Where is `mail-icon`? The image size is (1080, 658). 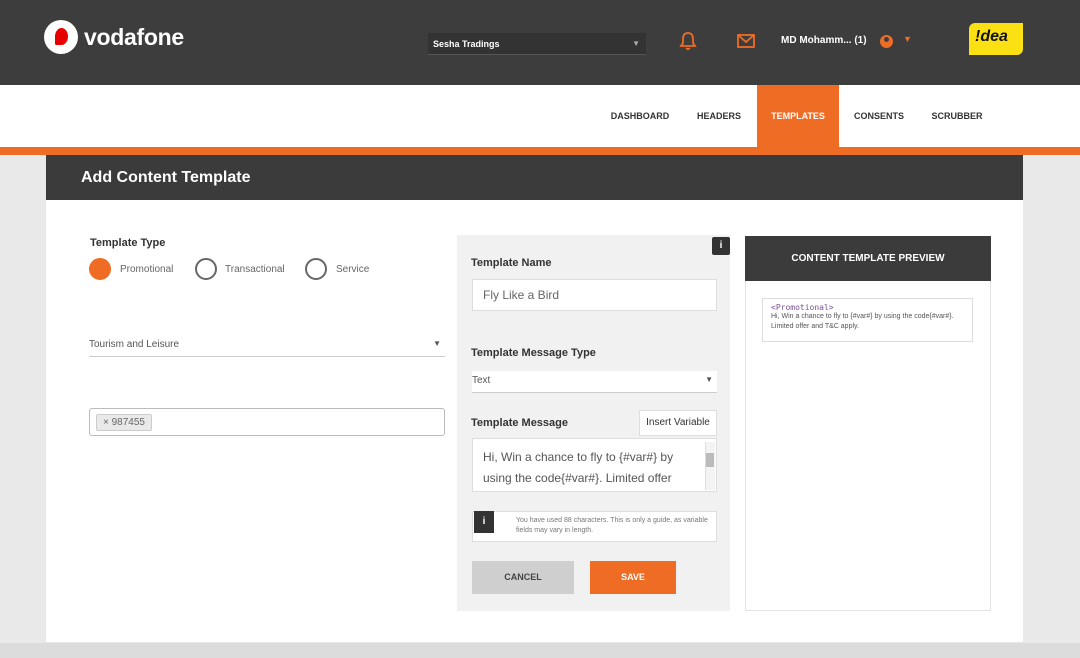
mail-icon is located at coordinates (746, 41).